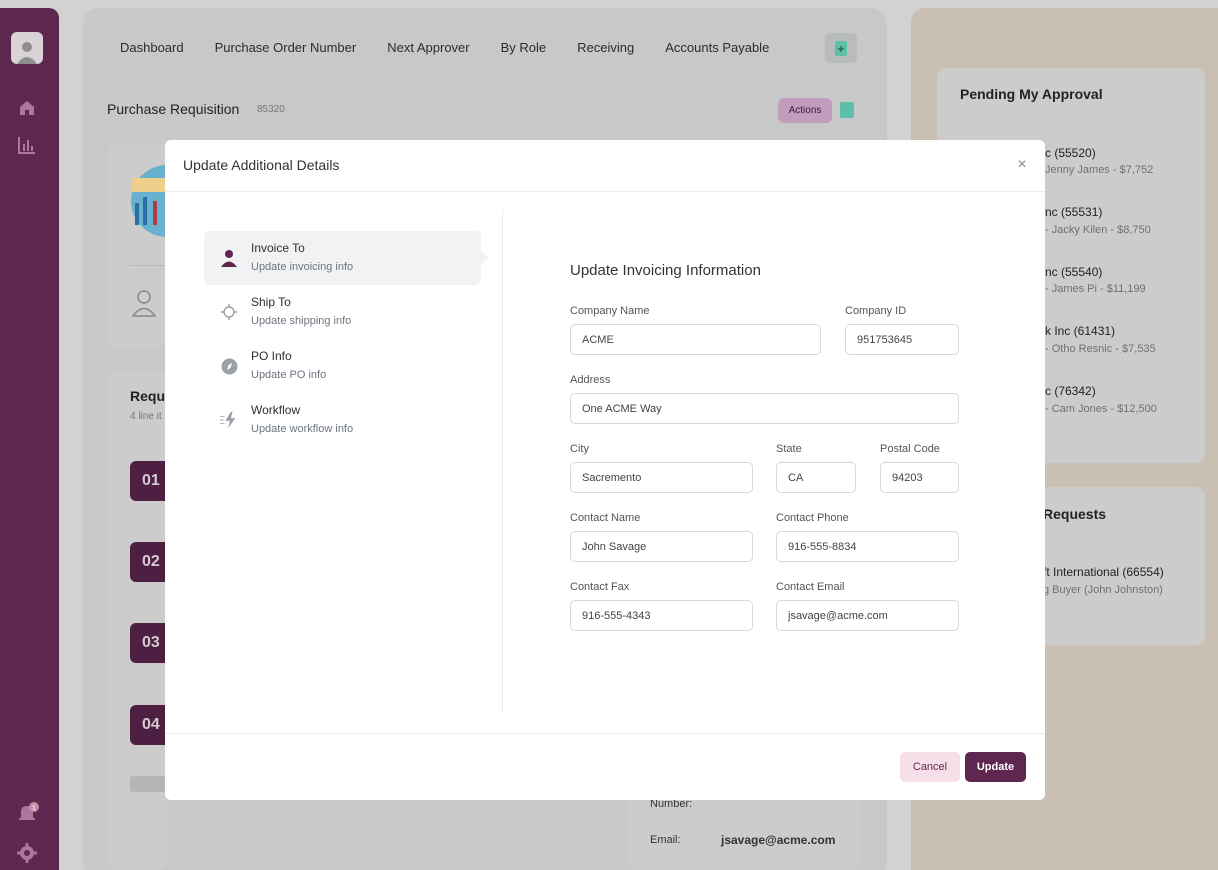 Image resolution: width=1218 pixels, height=870 pixels. I want to click on address-field, so click(764, 408).